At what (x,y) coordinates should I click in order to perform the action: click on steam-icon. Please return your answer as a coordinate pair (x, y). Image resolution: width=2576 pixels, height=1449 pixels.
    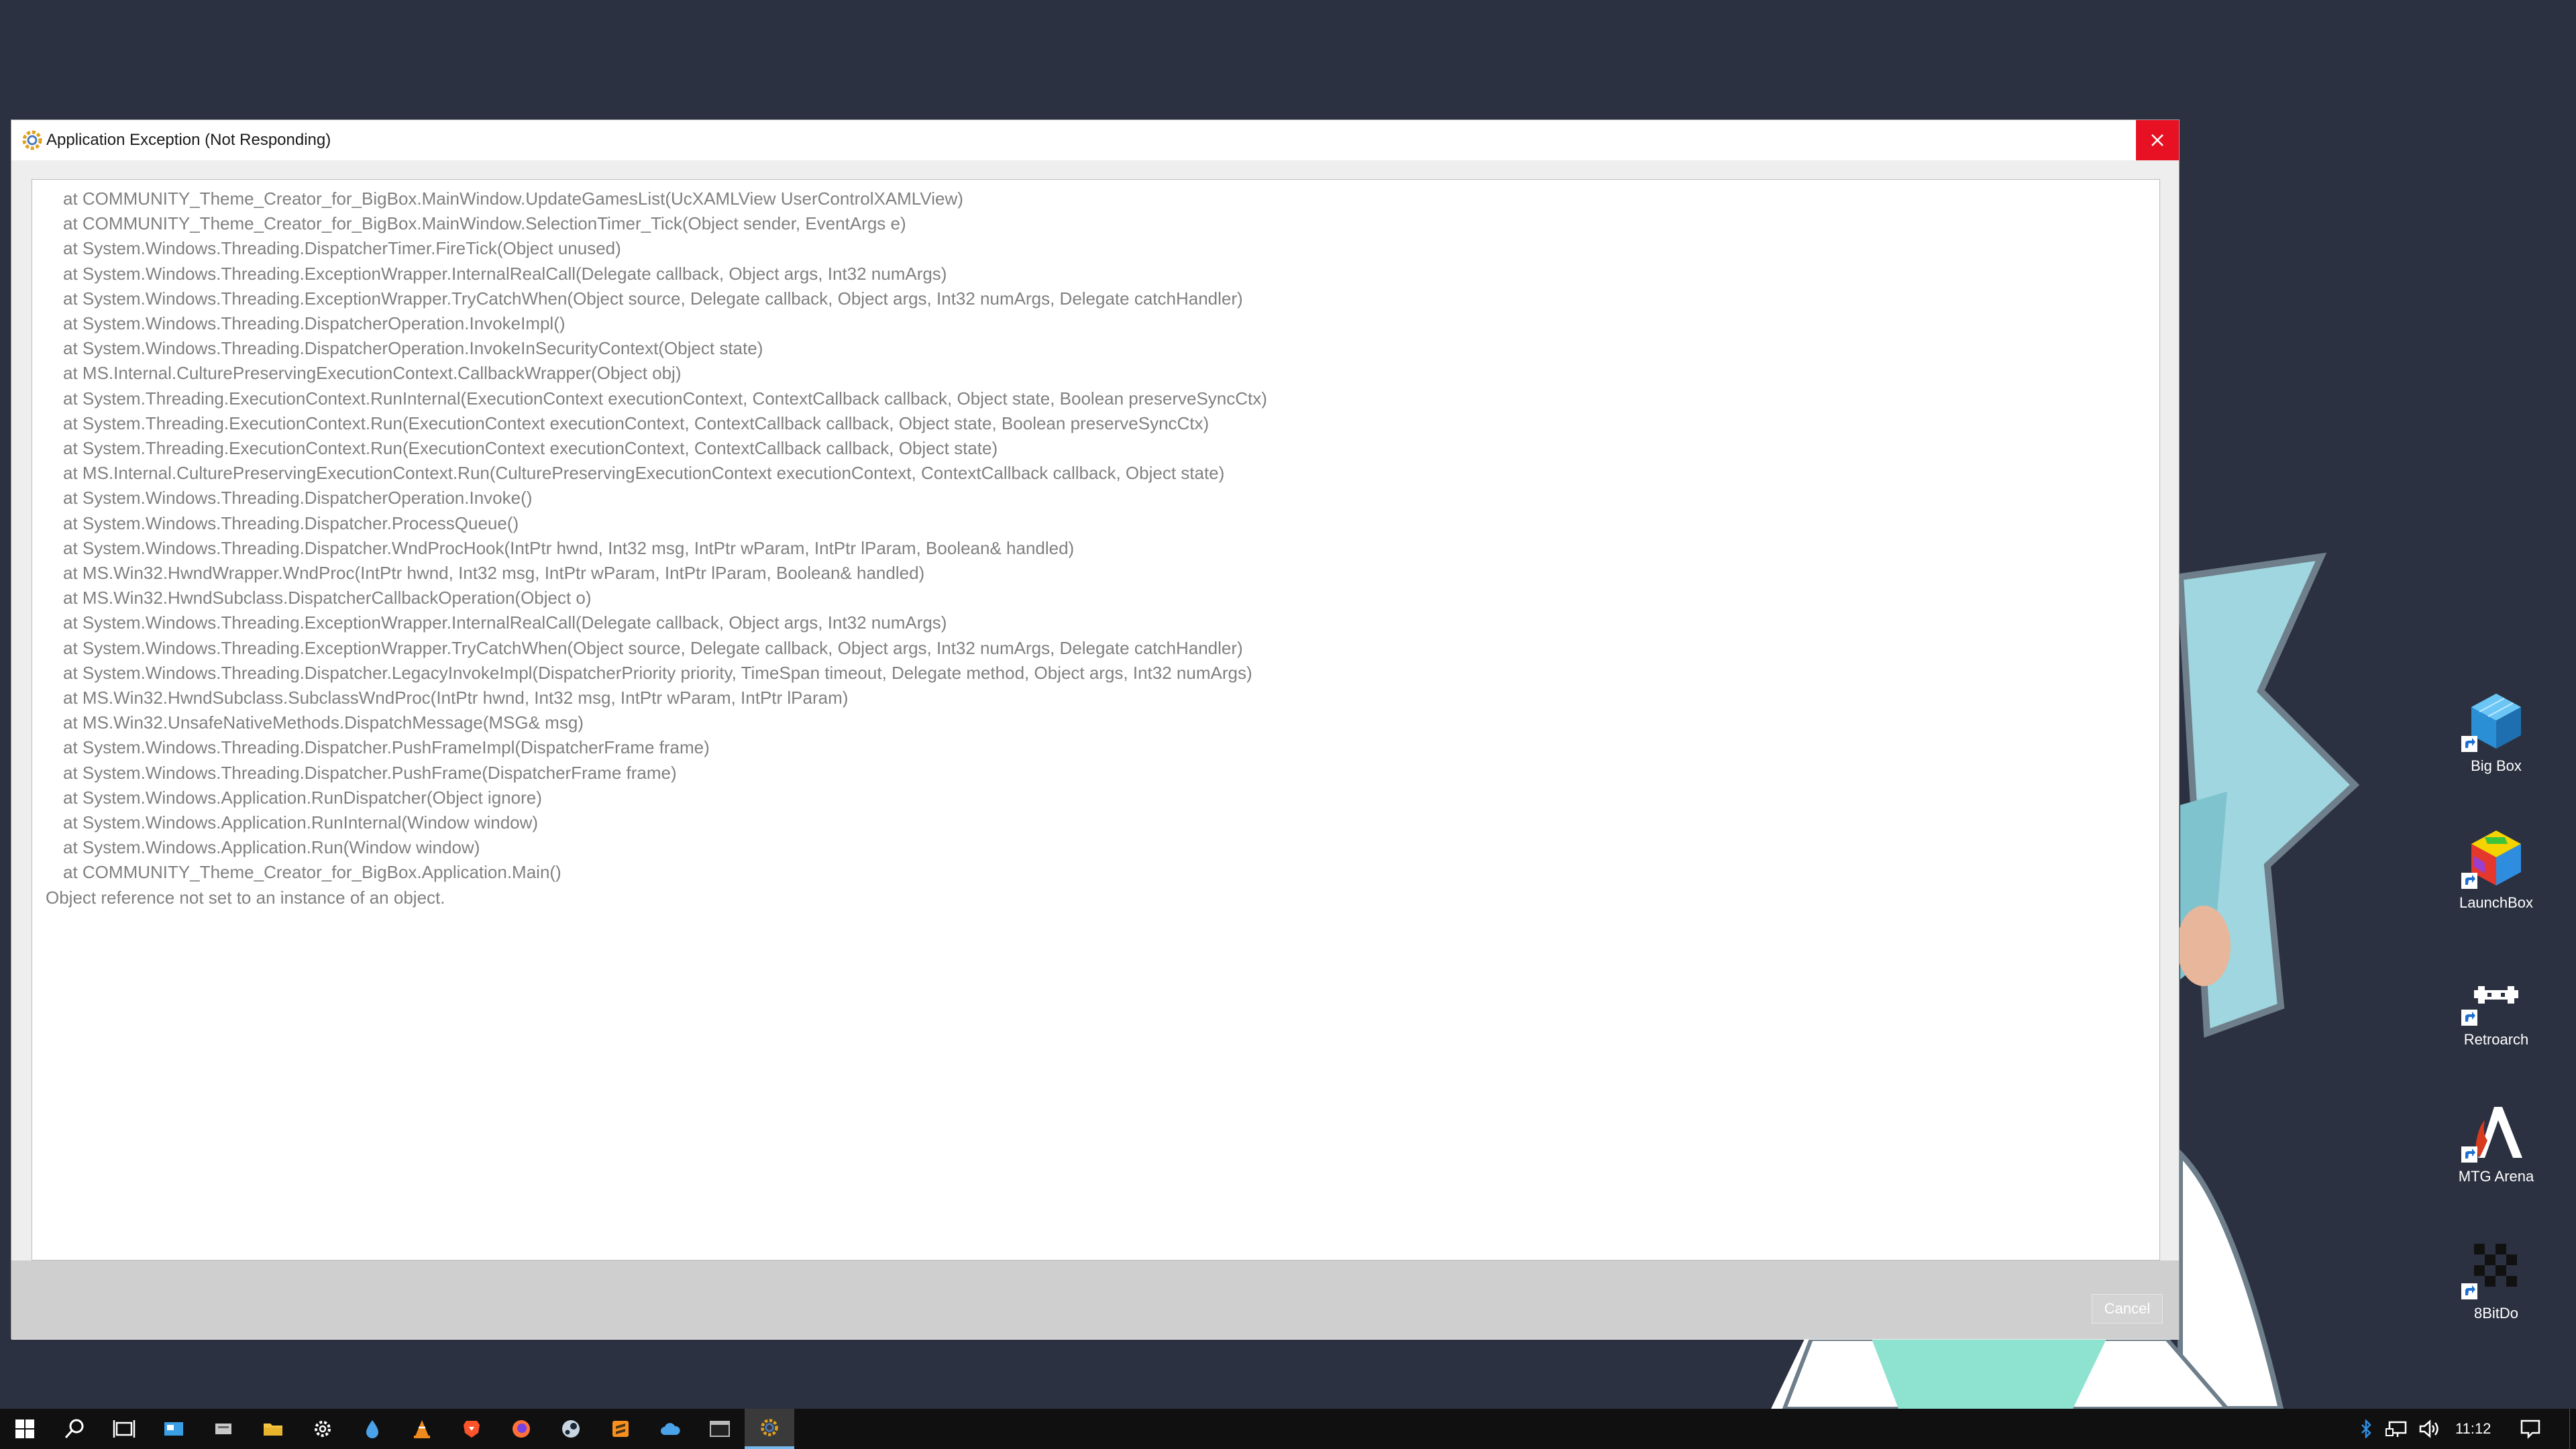
    Looking at the image, I should click on (571, 1429).